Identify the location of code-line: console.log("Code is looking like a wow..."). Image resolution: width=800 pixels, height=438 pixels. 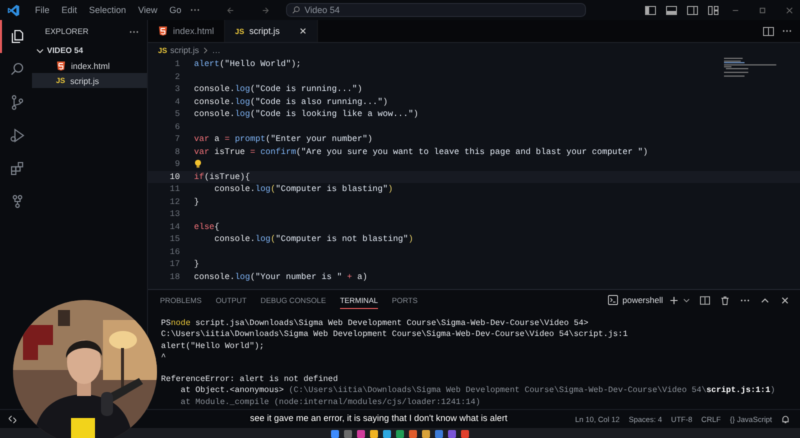
(306, 114).